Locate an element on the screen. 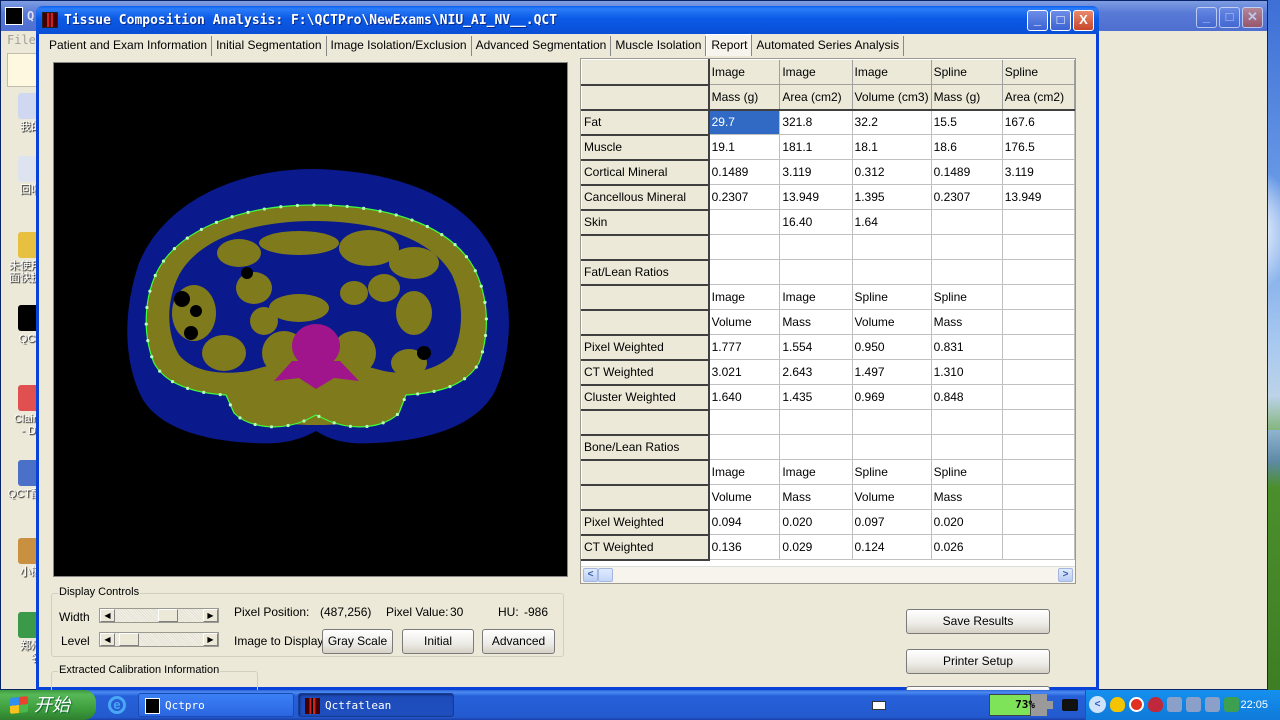 This screenshot has height=720, width=1280. grid-cell: 176.5 is located at coordinates (1038, 147).